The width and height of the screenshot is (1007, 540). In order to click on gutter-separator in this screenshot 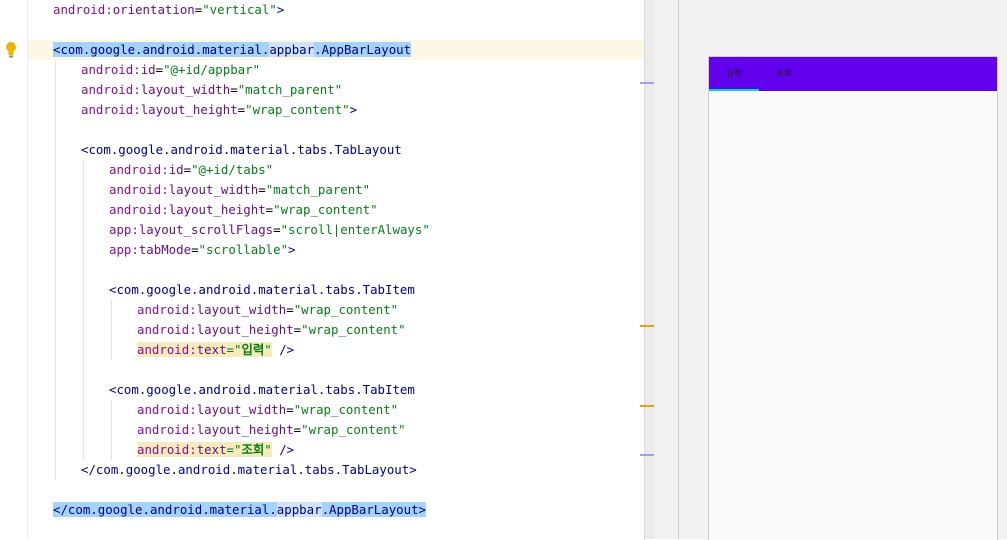, I will do `click(27, 269)`.